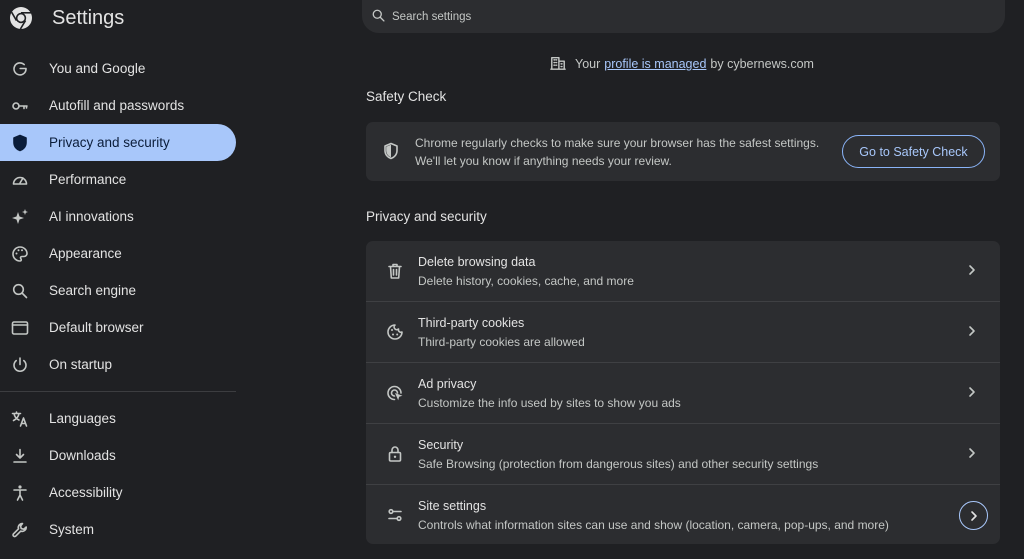 The image size is (1024, 559). What do you see at coordinates (426, 216) in the screenshot?
I see `privacy-security-heading: Privacy and security` at bounding box center [426, 216].